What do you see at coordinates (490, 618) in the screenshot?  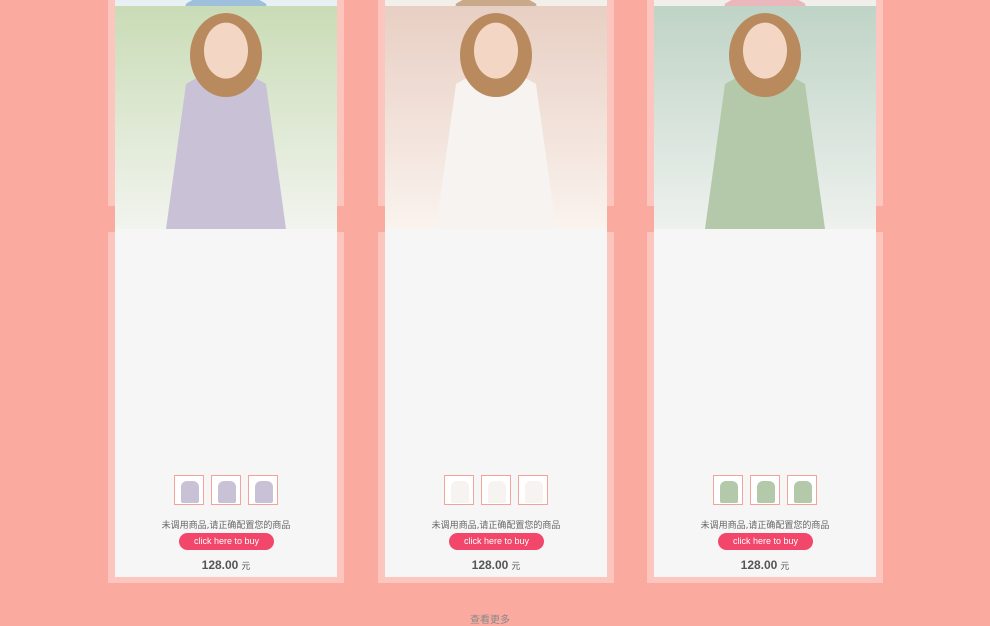 I see `view-more-link: 查看更多` at bounding box center [490, 618].